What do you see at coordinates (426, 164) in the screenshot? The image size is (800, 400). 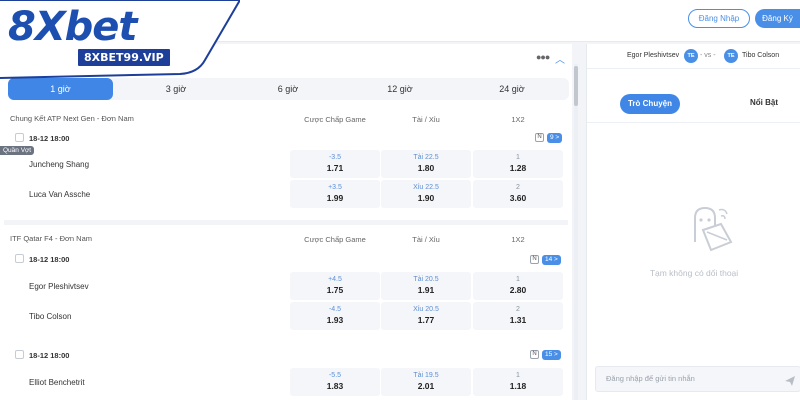 I see `odd-cell-total: Tài 22.5 1.80` at bounding box center [426, 164].